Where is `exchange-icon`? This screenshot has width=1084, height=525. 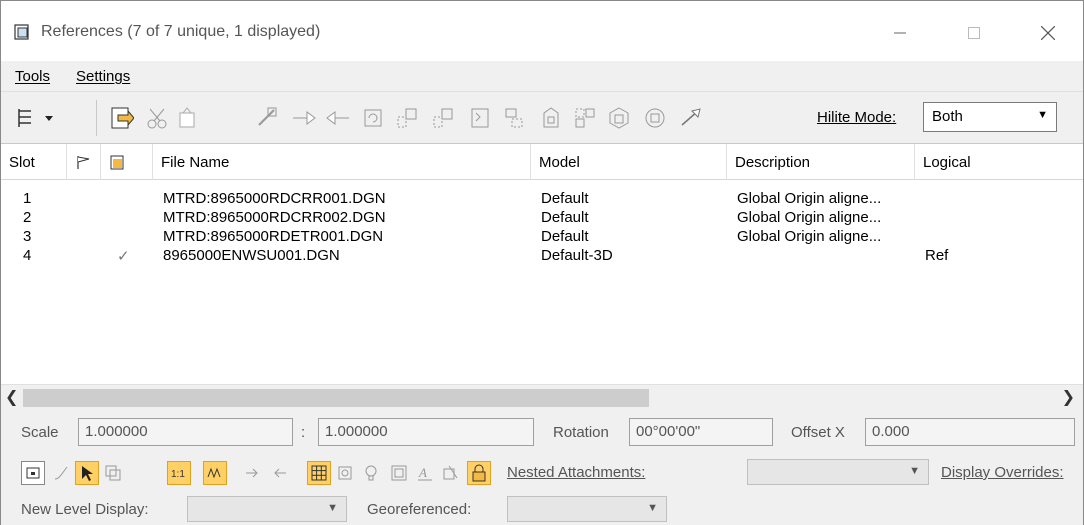 exchange-icon is located at coordinates (267, 116).